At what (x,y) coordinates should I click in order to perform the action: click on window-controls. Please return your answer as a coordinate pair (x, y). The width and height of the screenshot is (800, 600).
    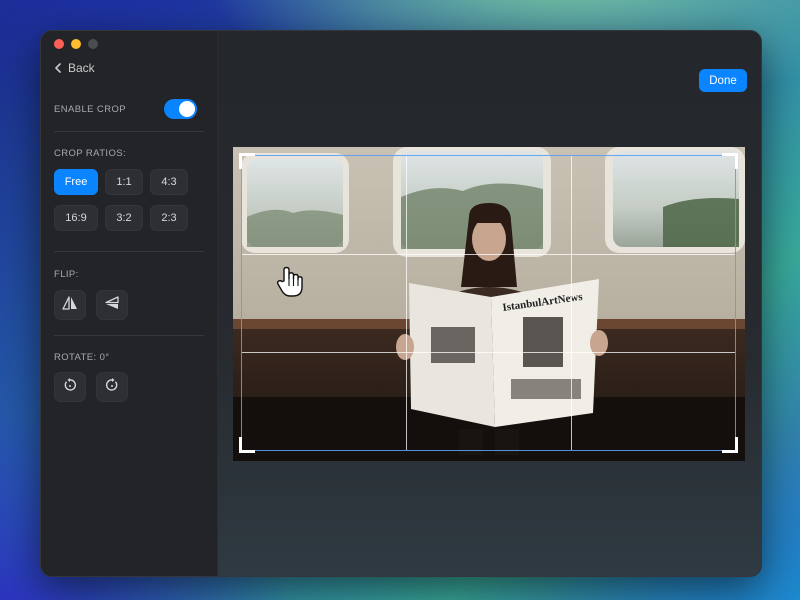
    Looking at the image, I should click on (76, 44).